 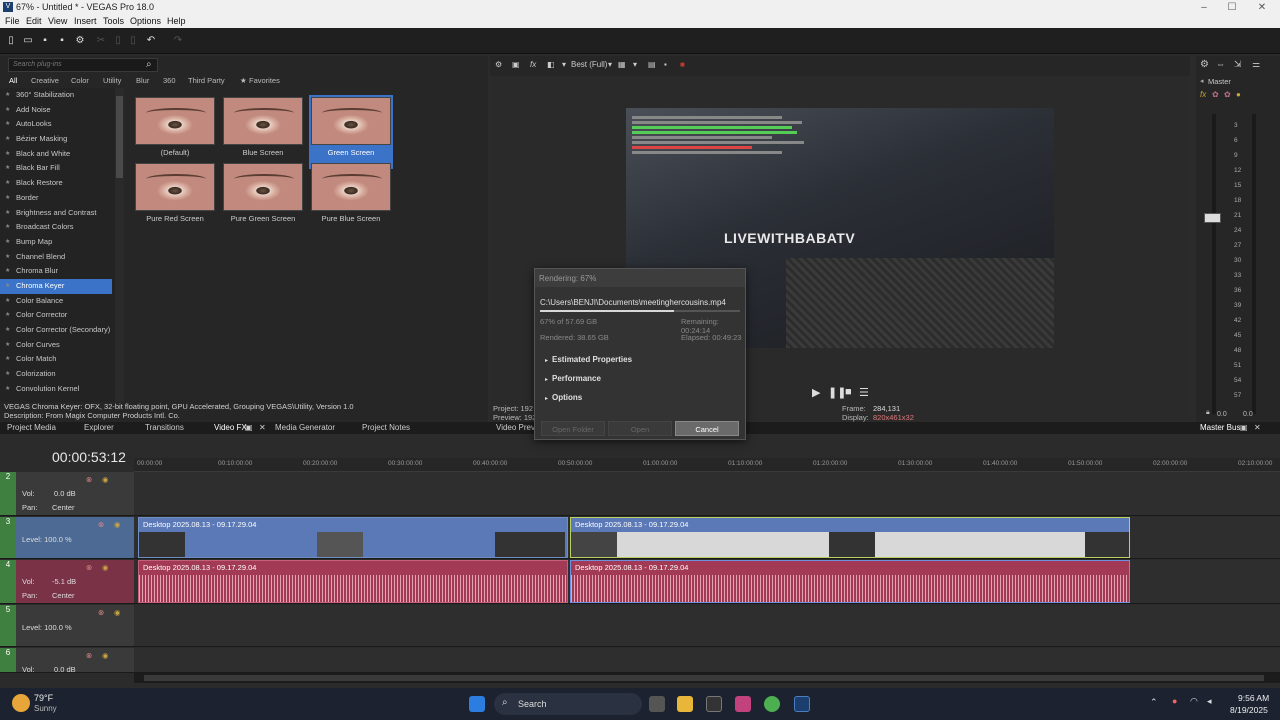 I want to click on weather-sun-icon, so click(x=21, y=703).